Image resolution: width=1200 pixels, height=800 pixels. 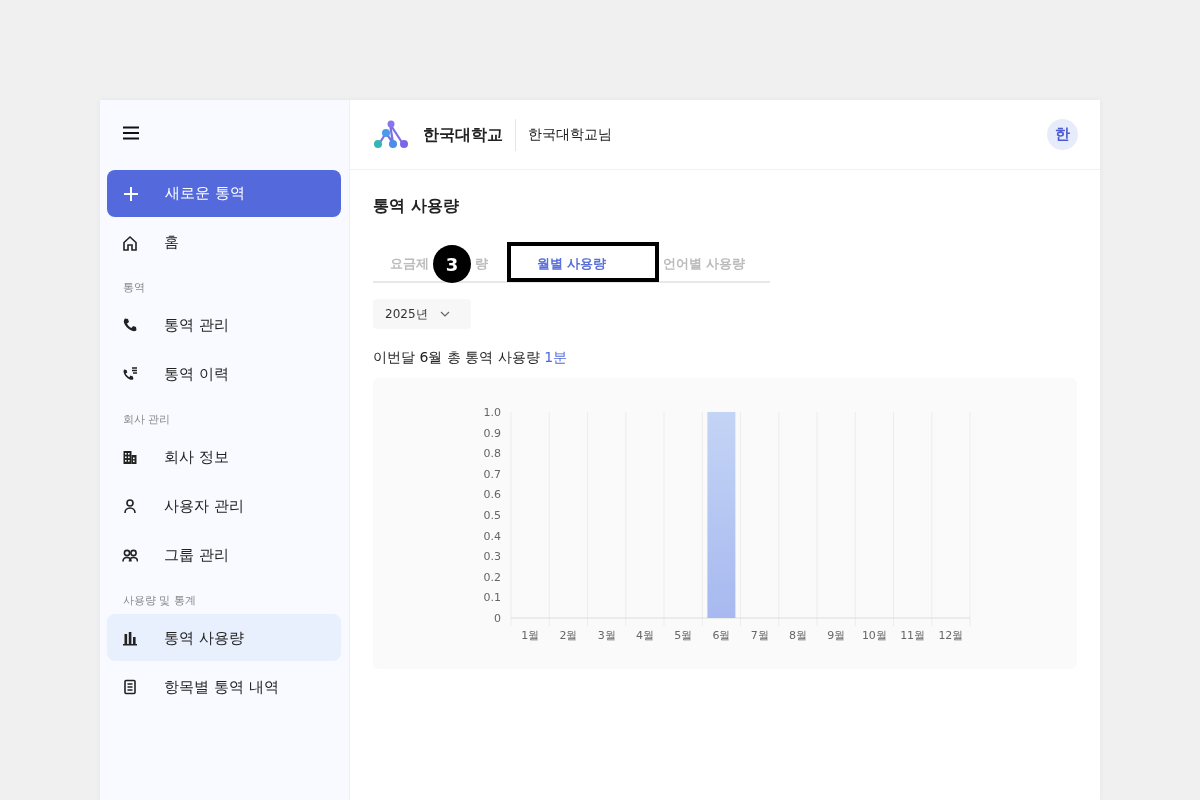 I want to click on phone-list-icon, so click(x=130, y=374).